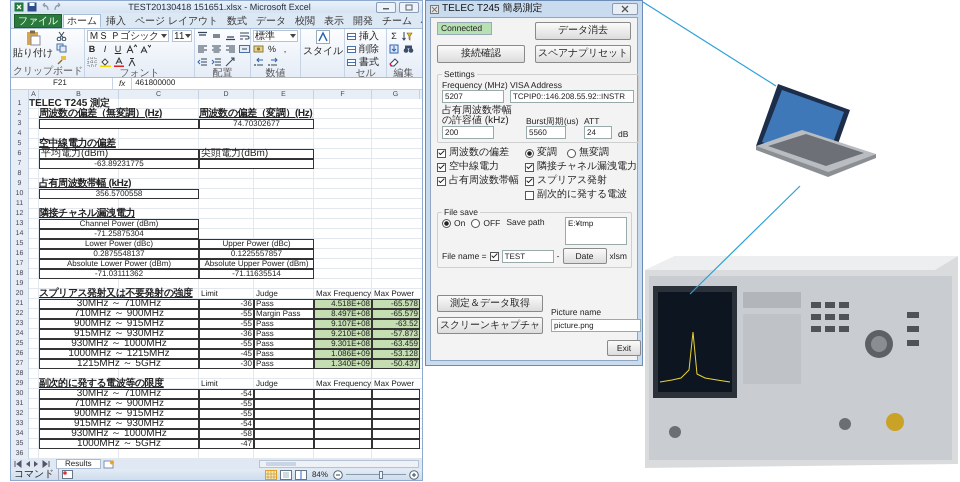 The width and height of the screenshot is (960, 482). I want to click on ribbon-tab: 開発, so click(362, 21).